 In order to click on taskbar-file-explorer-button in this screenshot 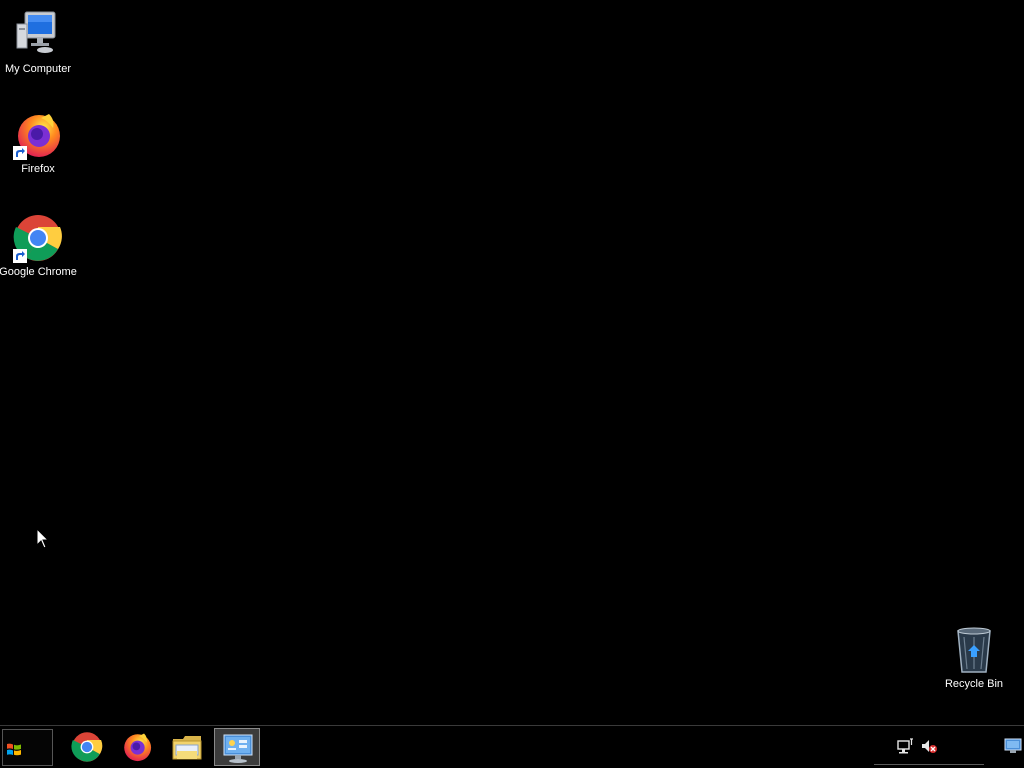, I will do `click(187, 747)`.